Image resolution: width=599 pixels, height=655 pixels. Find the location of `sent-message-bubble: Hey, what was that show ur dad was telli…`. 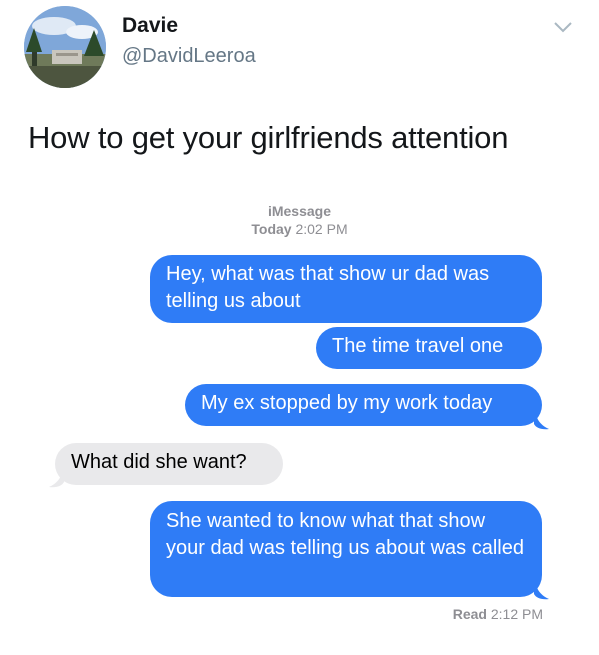

sent-message-bubble: Hey, what was that show ur dad was telli… is located at coordinates (346, 289).